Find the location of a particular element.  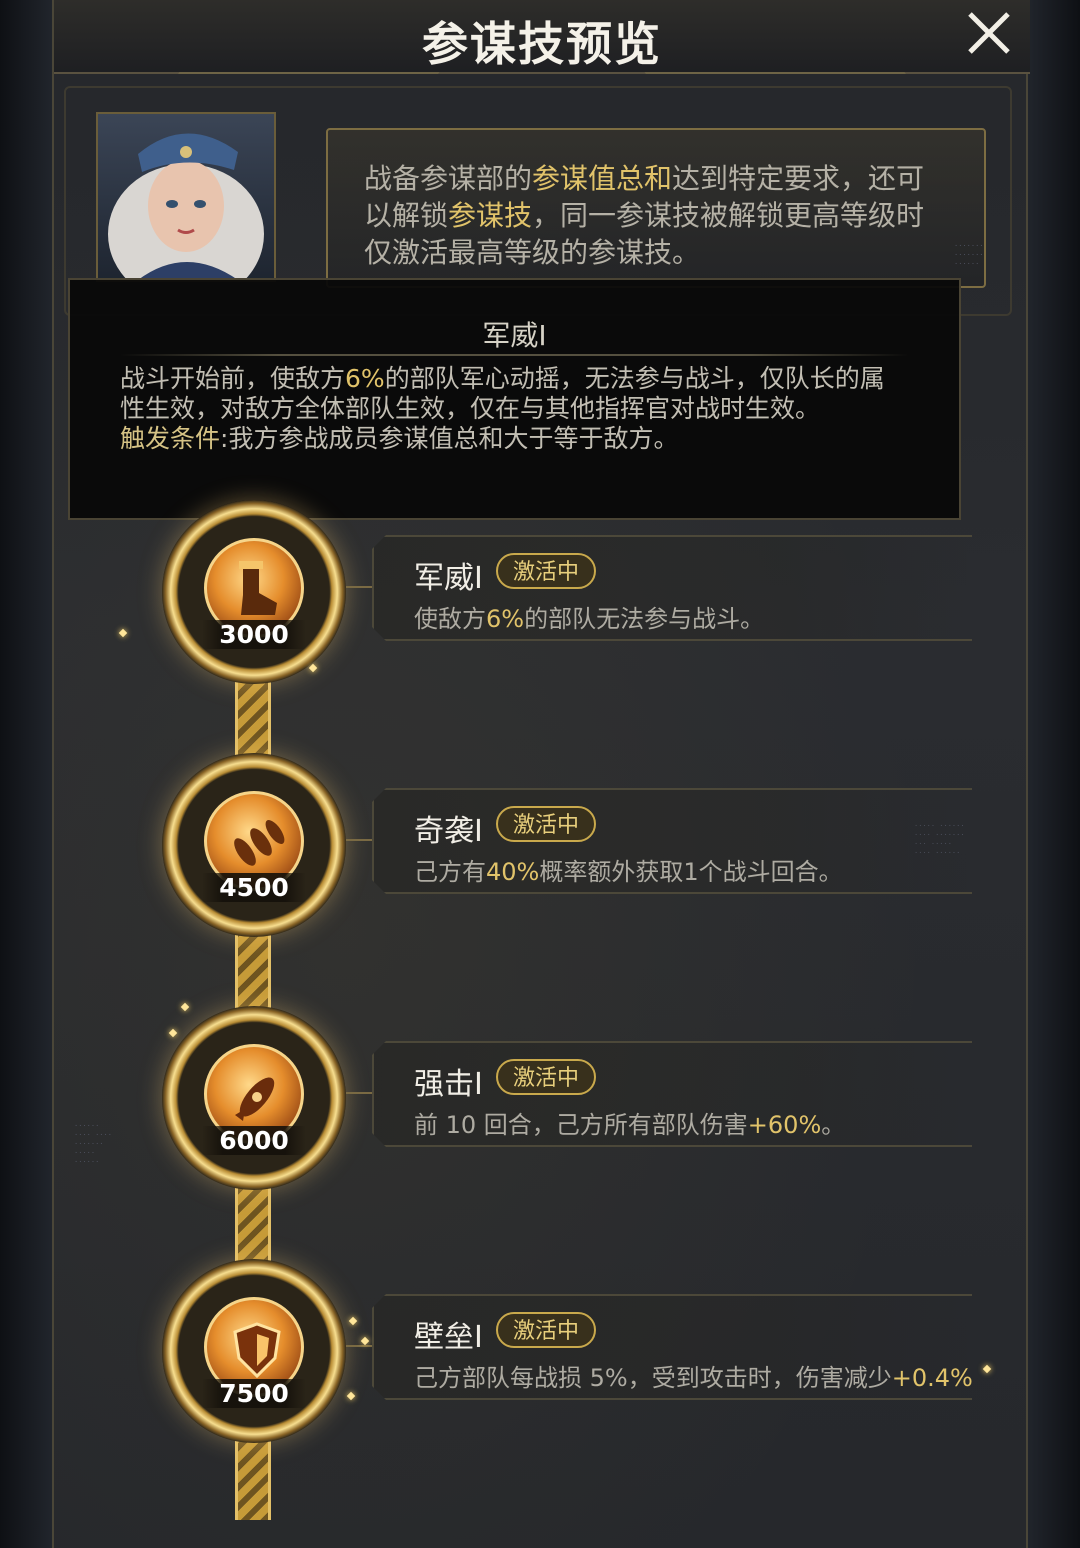

skill-threshold: 7500 is located at coordinates (254, 1393).